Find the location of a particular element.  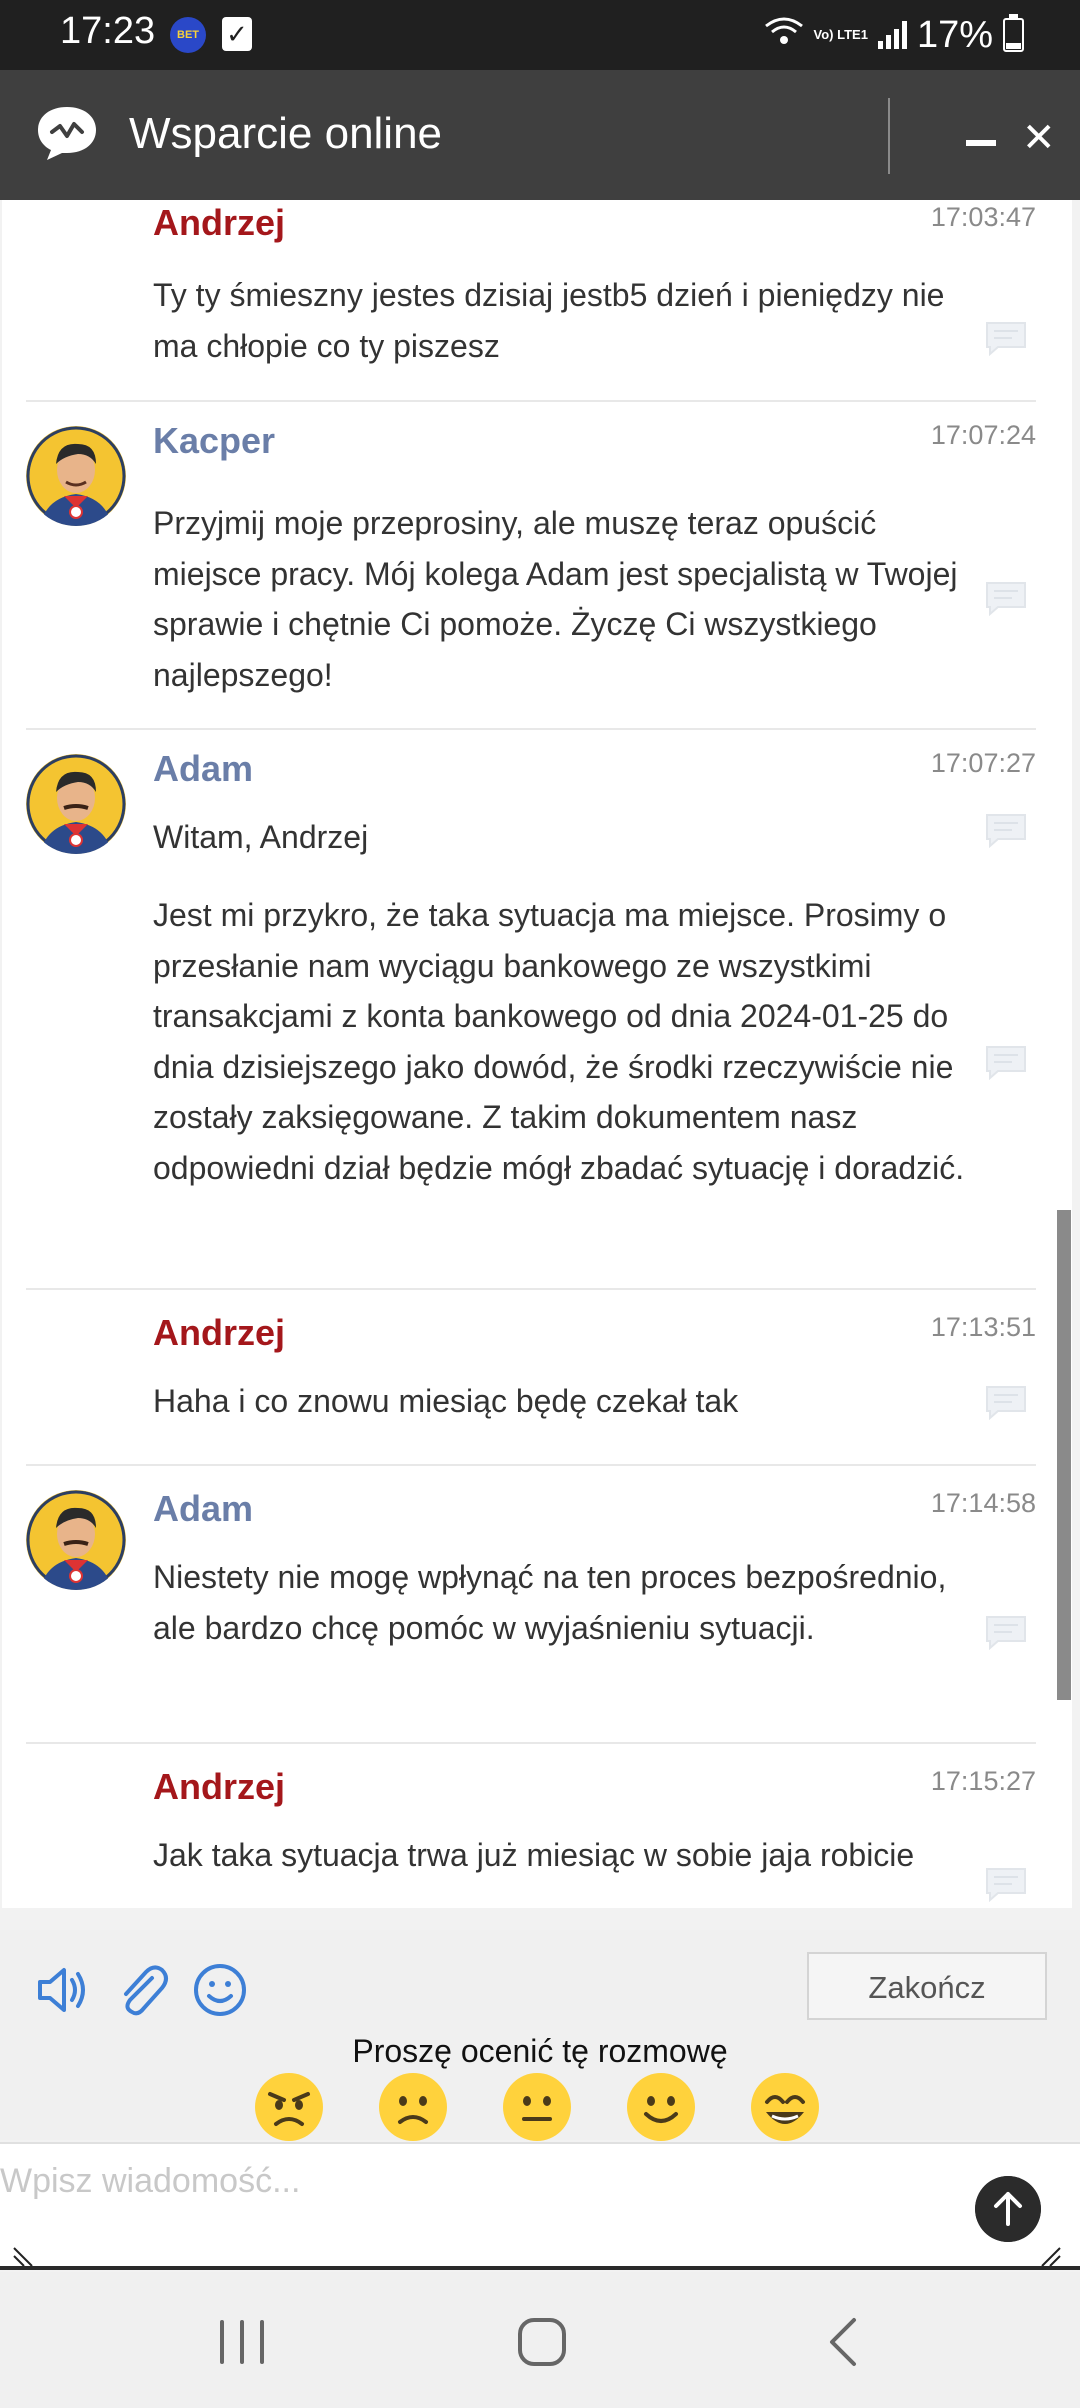

wifi-icon is located at coordinates (784, 35).